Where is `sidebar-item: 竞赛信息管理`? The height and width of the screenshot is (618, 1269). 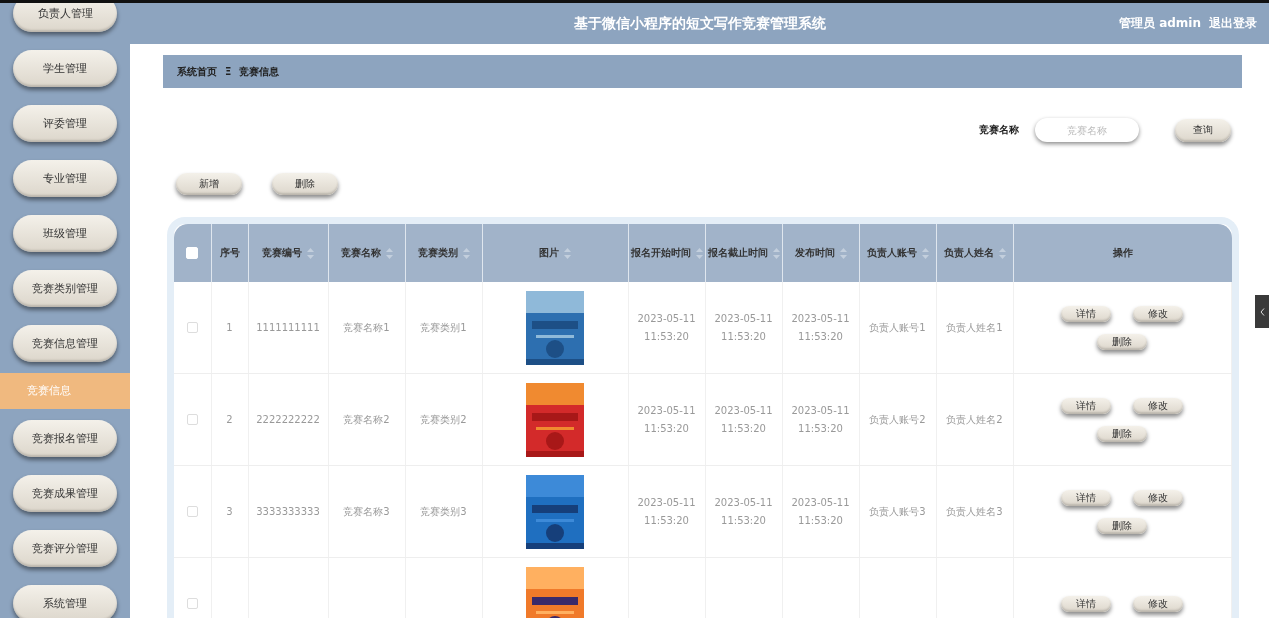 sidebar-item: 竞赛信息管理 is located at coordinates (65, 343).